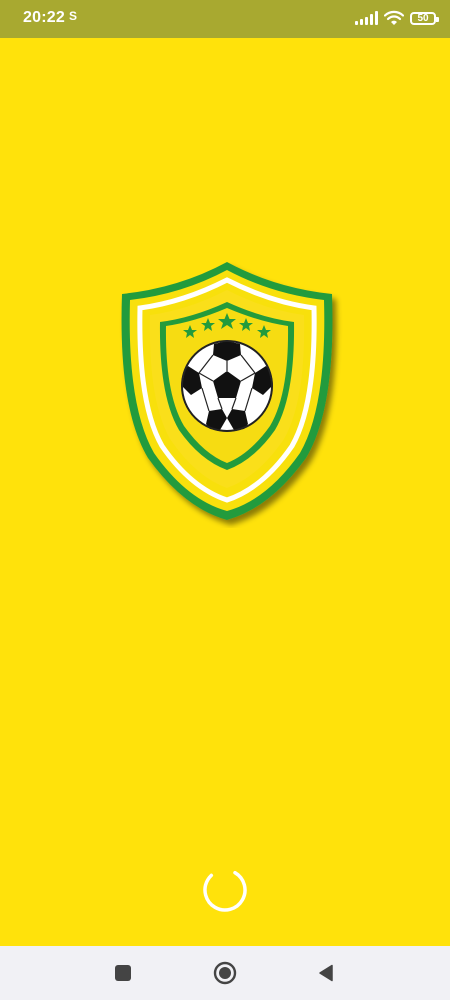 The image size is (450, 1000). I want to click on navigation-bar, so click(225, 973).